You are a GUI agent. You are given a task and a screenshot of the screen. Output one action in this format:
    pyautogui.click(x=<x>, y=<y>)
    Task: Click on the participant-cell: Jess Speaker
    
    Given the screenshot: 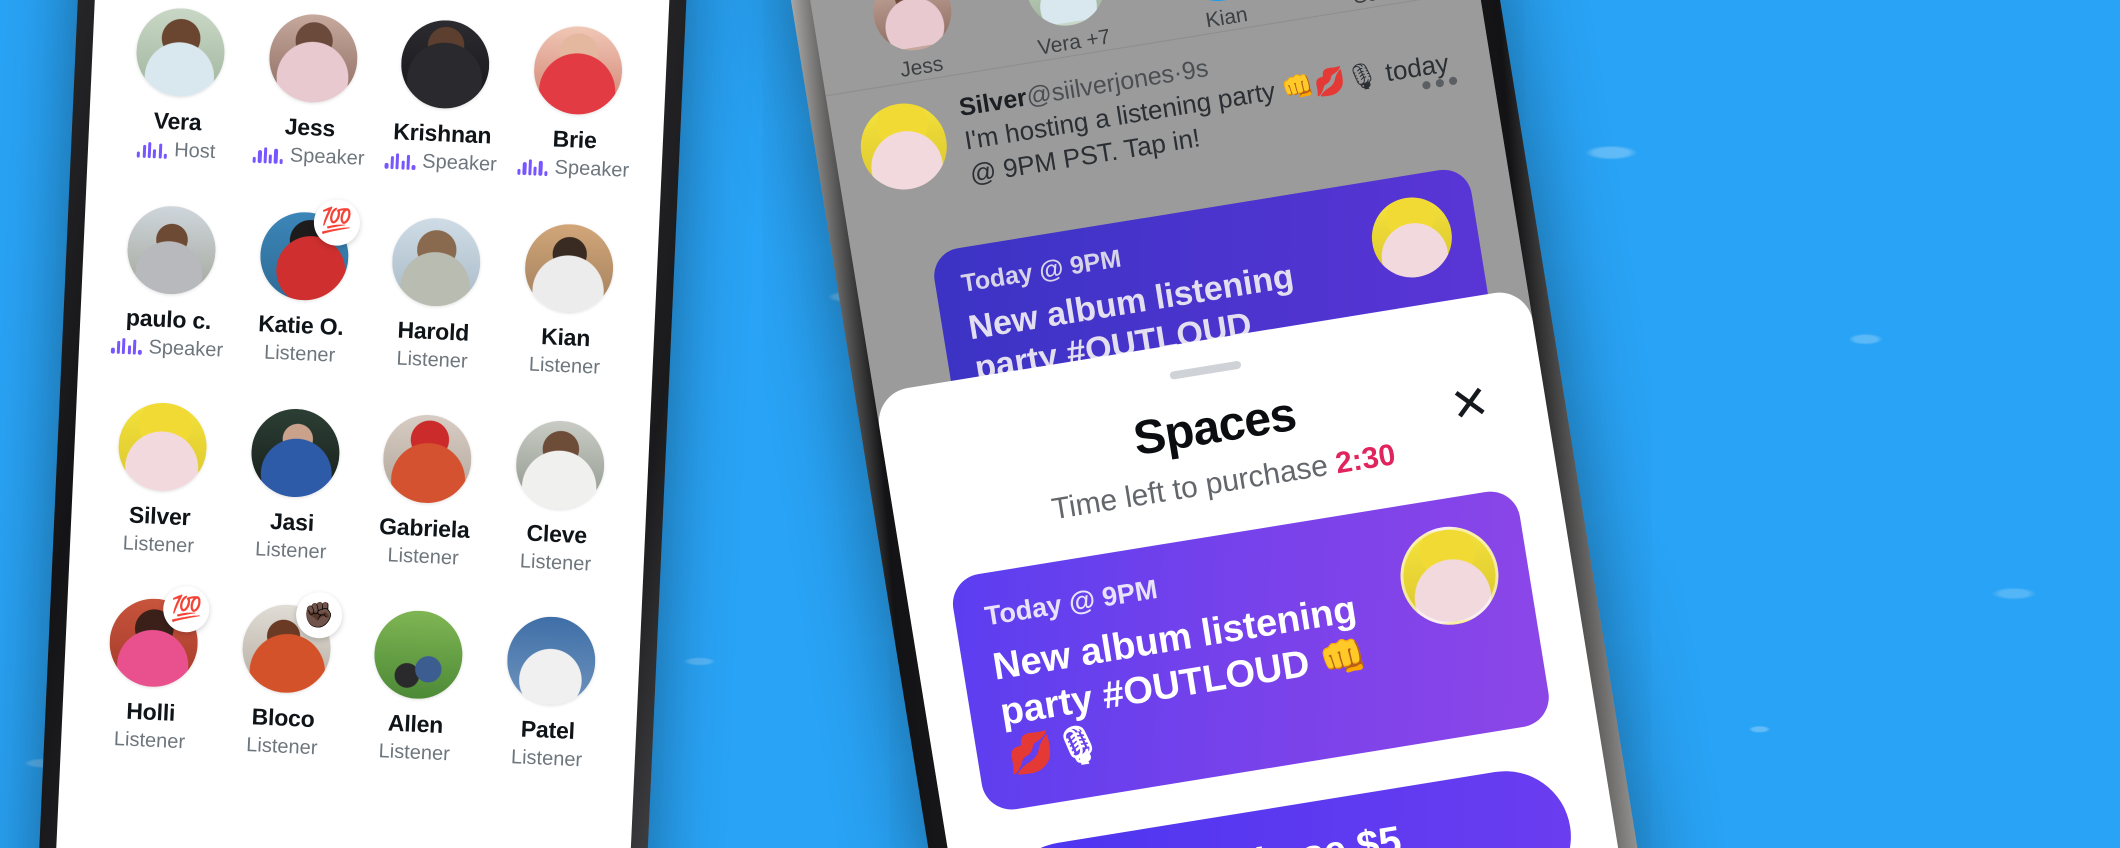 What is the action you would take?
    pyautogui.click(x=311, y=92)
    